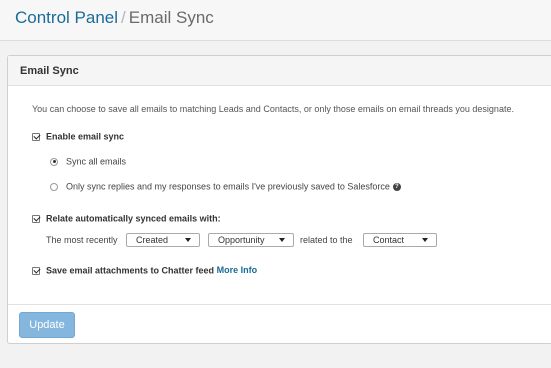 The height and width of the screenshot is (368, 551). I want to click on attachments-label: Save email attachments to Chatter feed, so click(130, 271).